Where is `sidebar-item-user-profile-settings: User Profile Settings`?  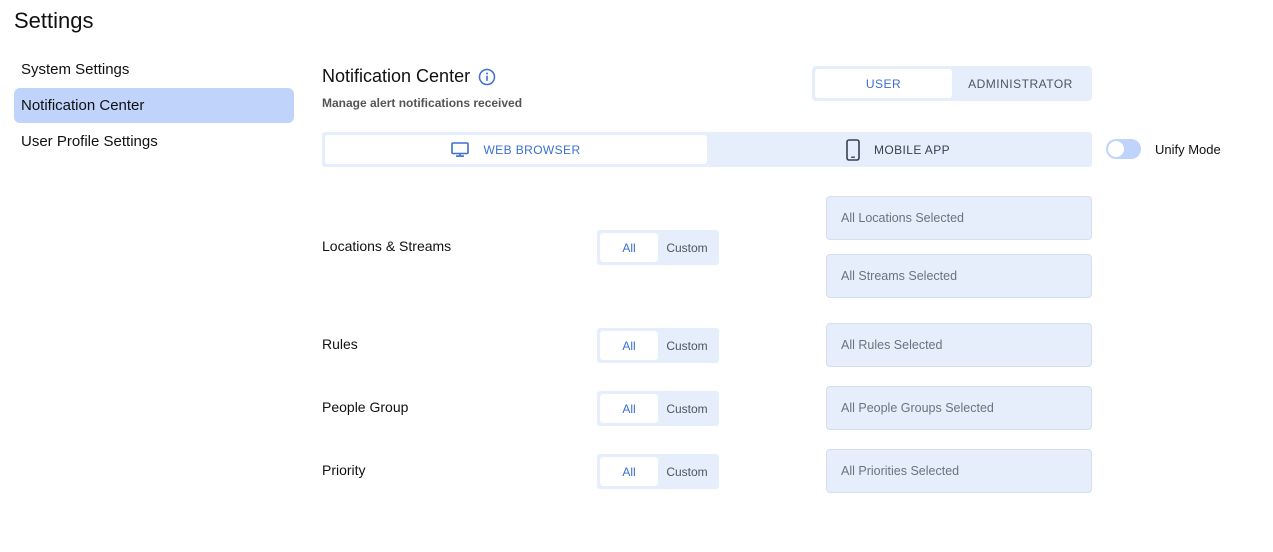
sidebar-item-user-profile-settings: User Profile Settings is located at coordinates (154, 141).